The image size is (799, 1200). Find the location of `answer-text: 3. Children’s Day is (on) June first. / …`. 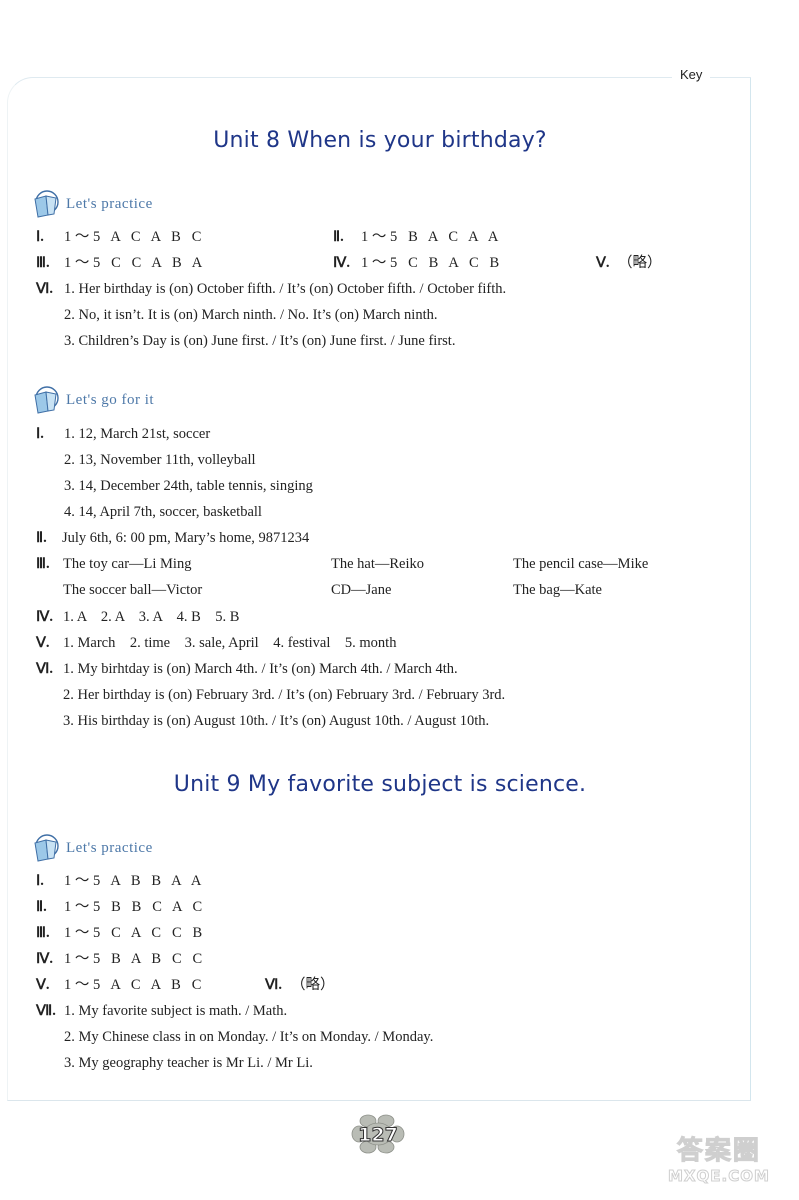

answer-text: 3. Children’s Day is (on) June first. / … is located at coordinates (260, 341).